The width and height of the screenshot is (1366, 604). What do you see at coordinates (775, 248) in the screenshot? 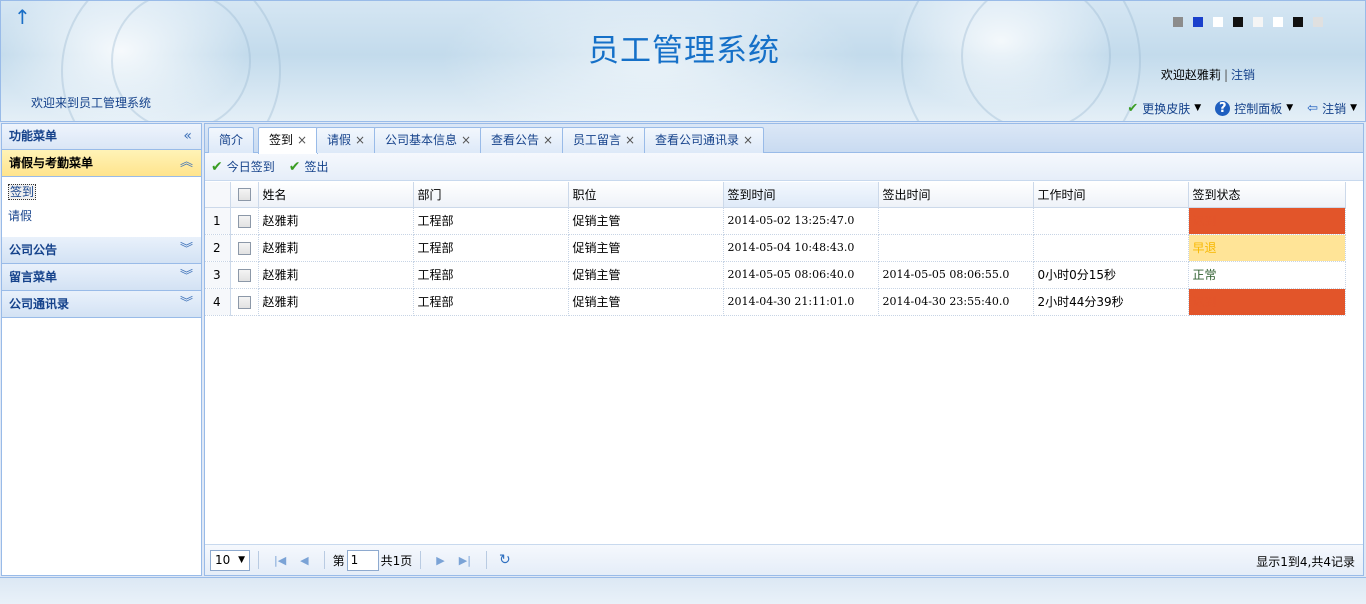
I see `table-row: 2 赵雅莉 工程部 促销主管 2014-05-04 10:48:43.0 早退` at bounding box center [775, 248].